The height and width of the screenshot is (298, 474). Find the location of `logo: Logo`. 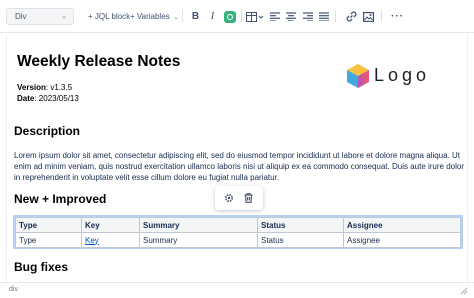

logo: Logo is located at coordinates (391, 77).